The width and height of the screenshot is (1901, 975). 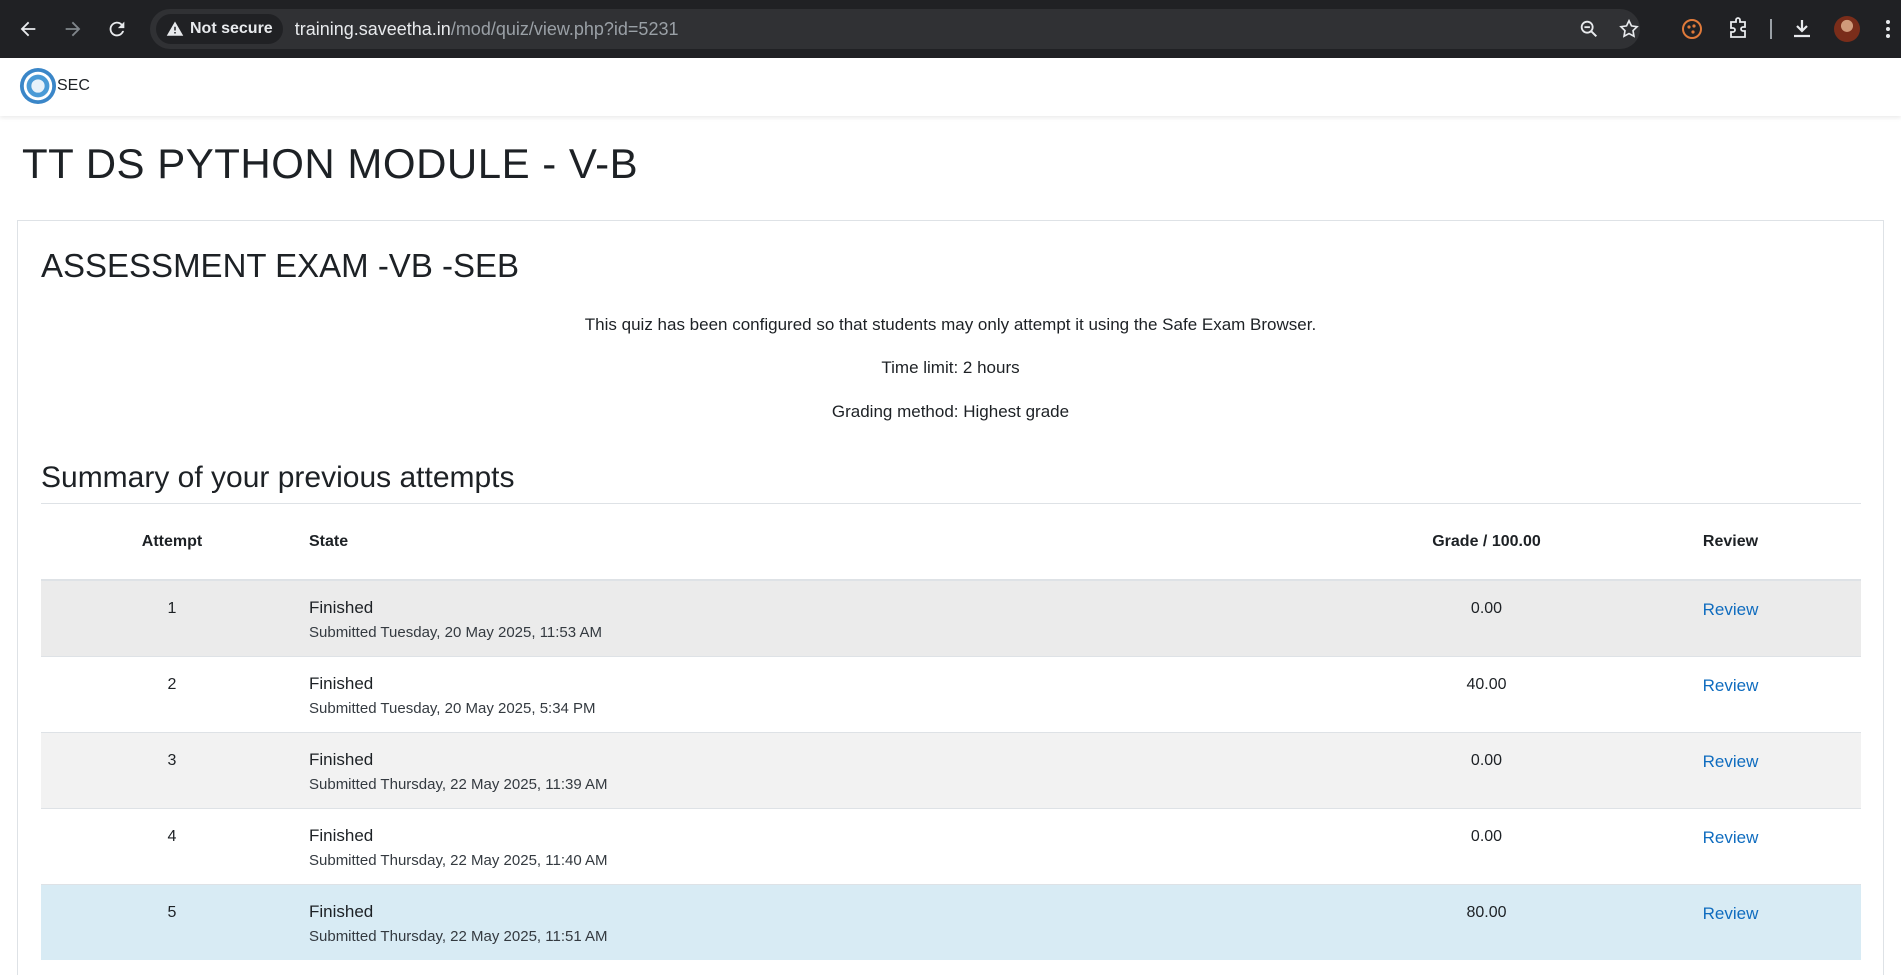 What do you see at coordinates (330, 163) in the screenshot?
I see `page-title: TT DS PYTHON MODULE - V-B` at bounding box center [330, 163].